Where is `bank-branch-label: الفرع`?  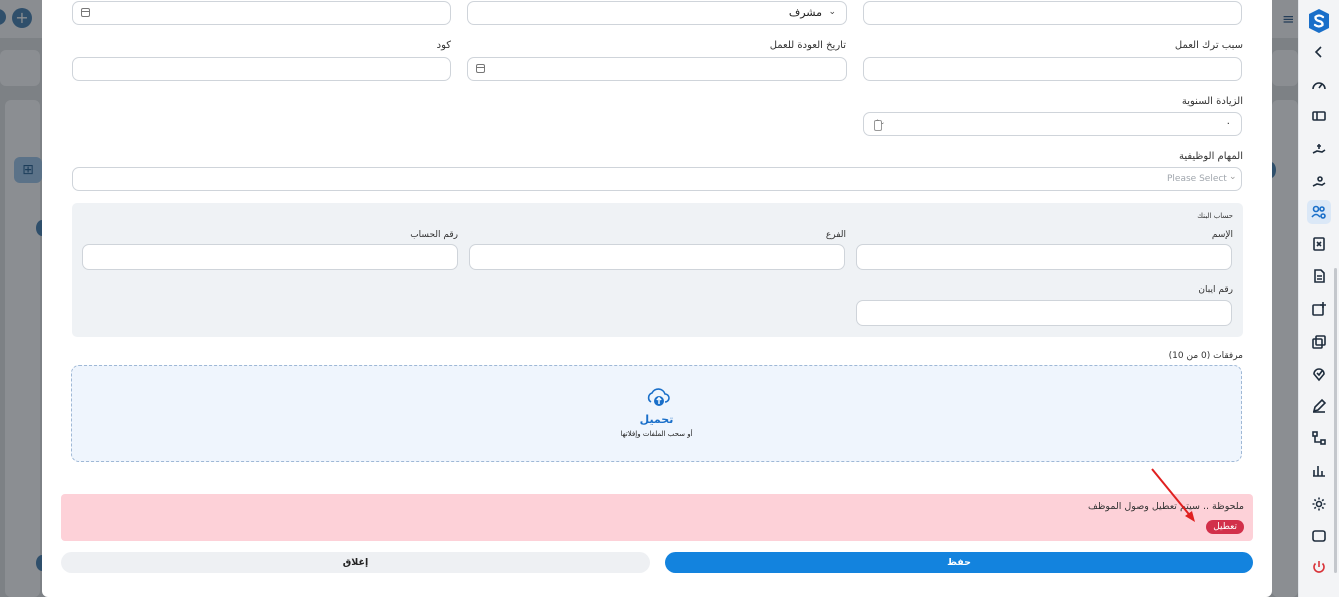 bank-branch-label: الفرع is located at coordinates (835, 235).